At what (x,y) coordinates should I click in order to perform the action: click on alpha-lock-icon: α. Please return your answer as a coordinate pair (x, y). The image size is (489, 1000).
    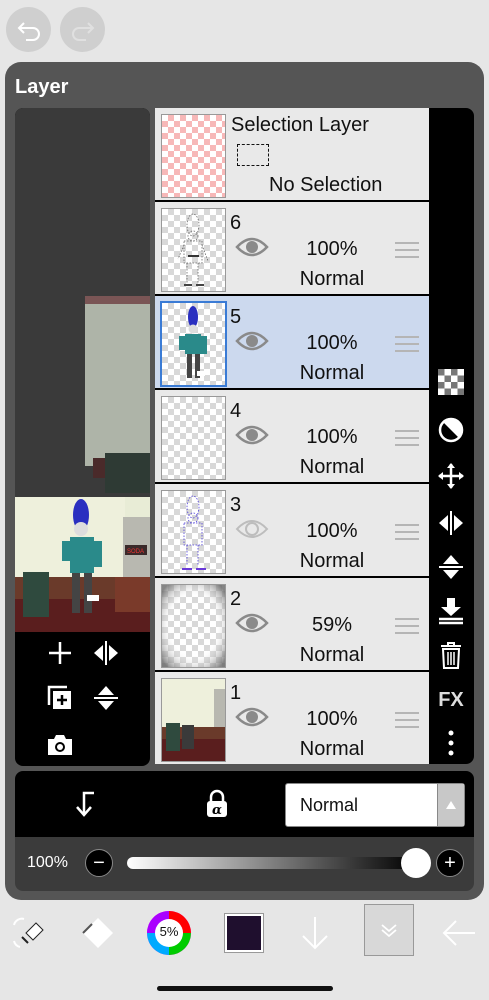
    Looking at the image, I should click on (217, 803).